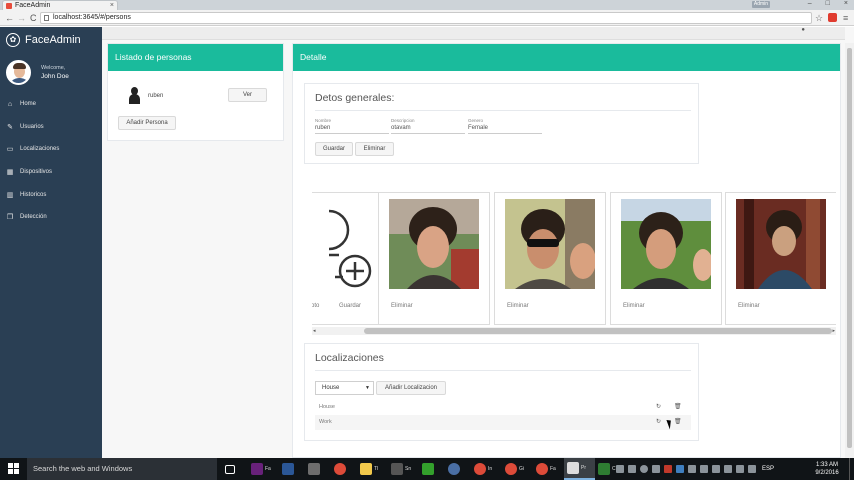 The height and width of the screenshot is (480, 854). What do you see at coordinates (10, 195) in the screenshot?
I see `bar-chart-icon: ▥` at bounding box center [10, 195].